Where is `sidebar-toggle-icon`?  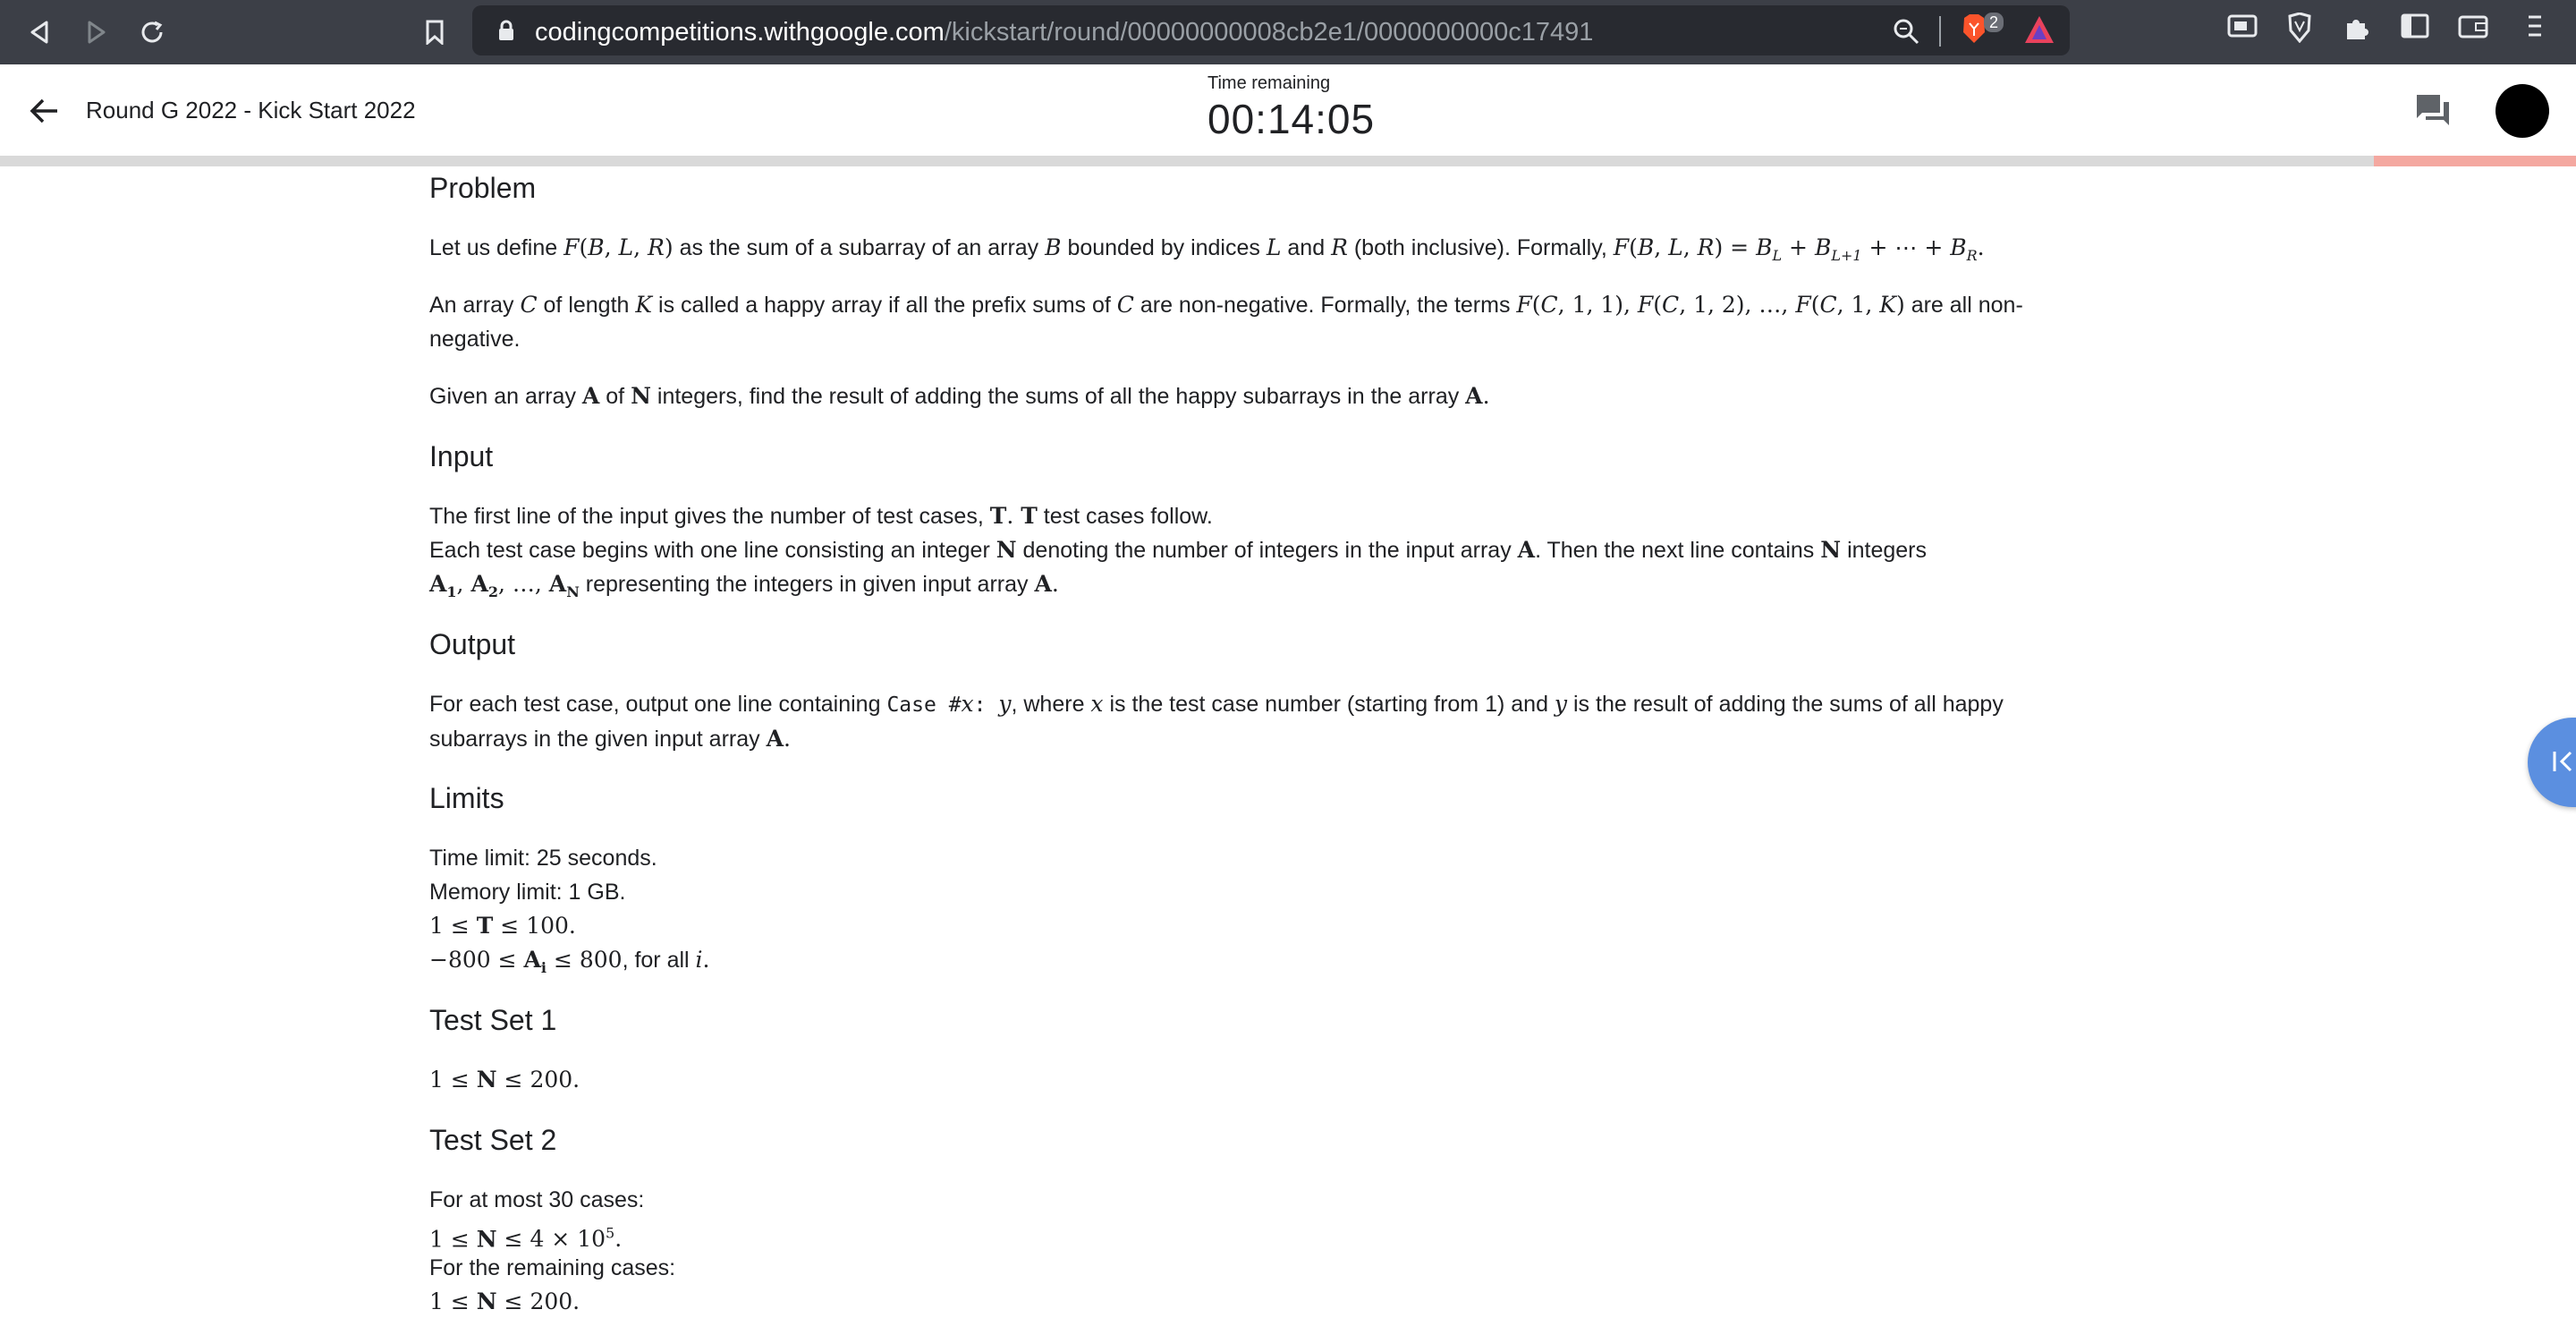 sidebar-toggle-icon is located at coordinates (2415, 28).